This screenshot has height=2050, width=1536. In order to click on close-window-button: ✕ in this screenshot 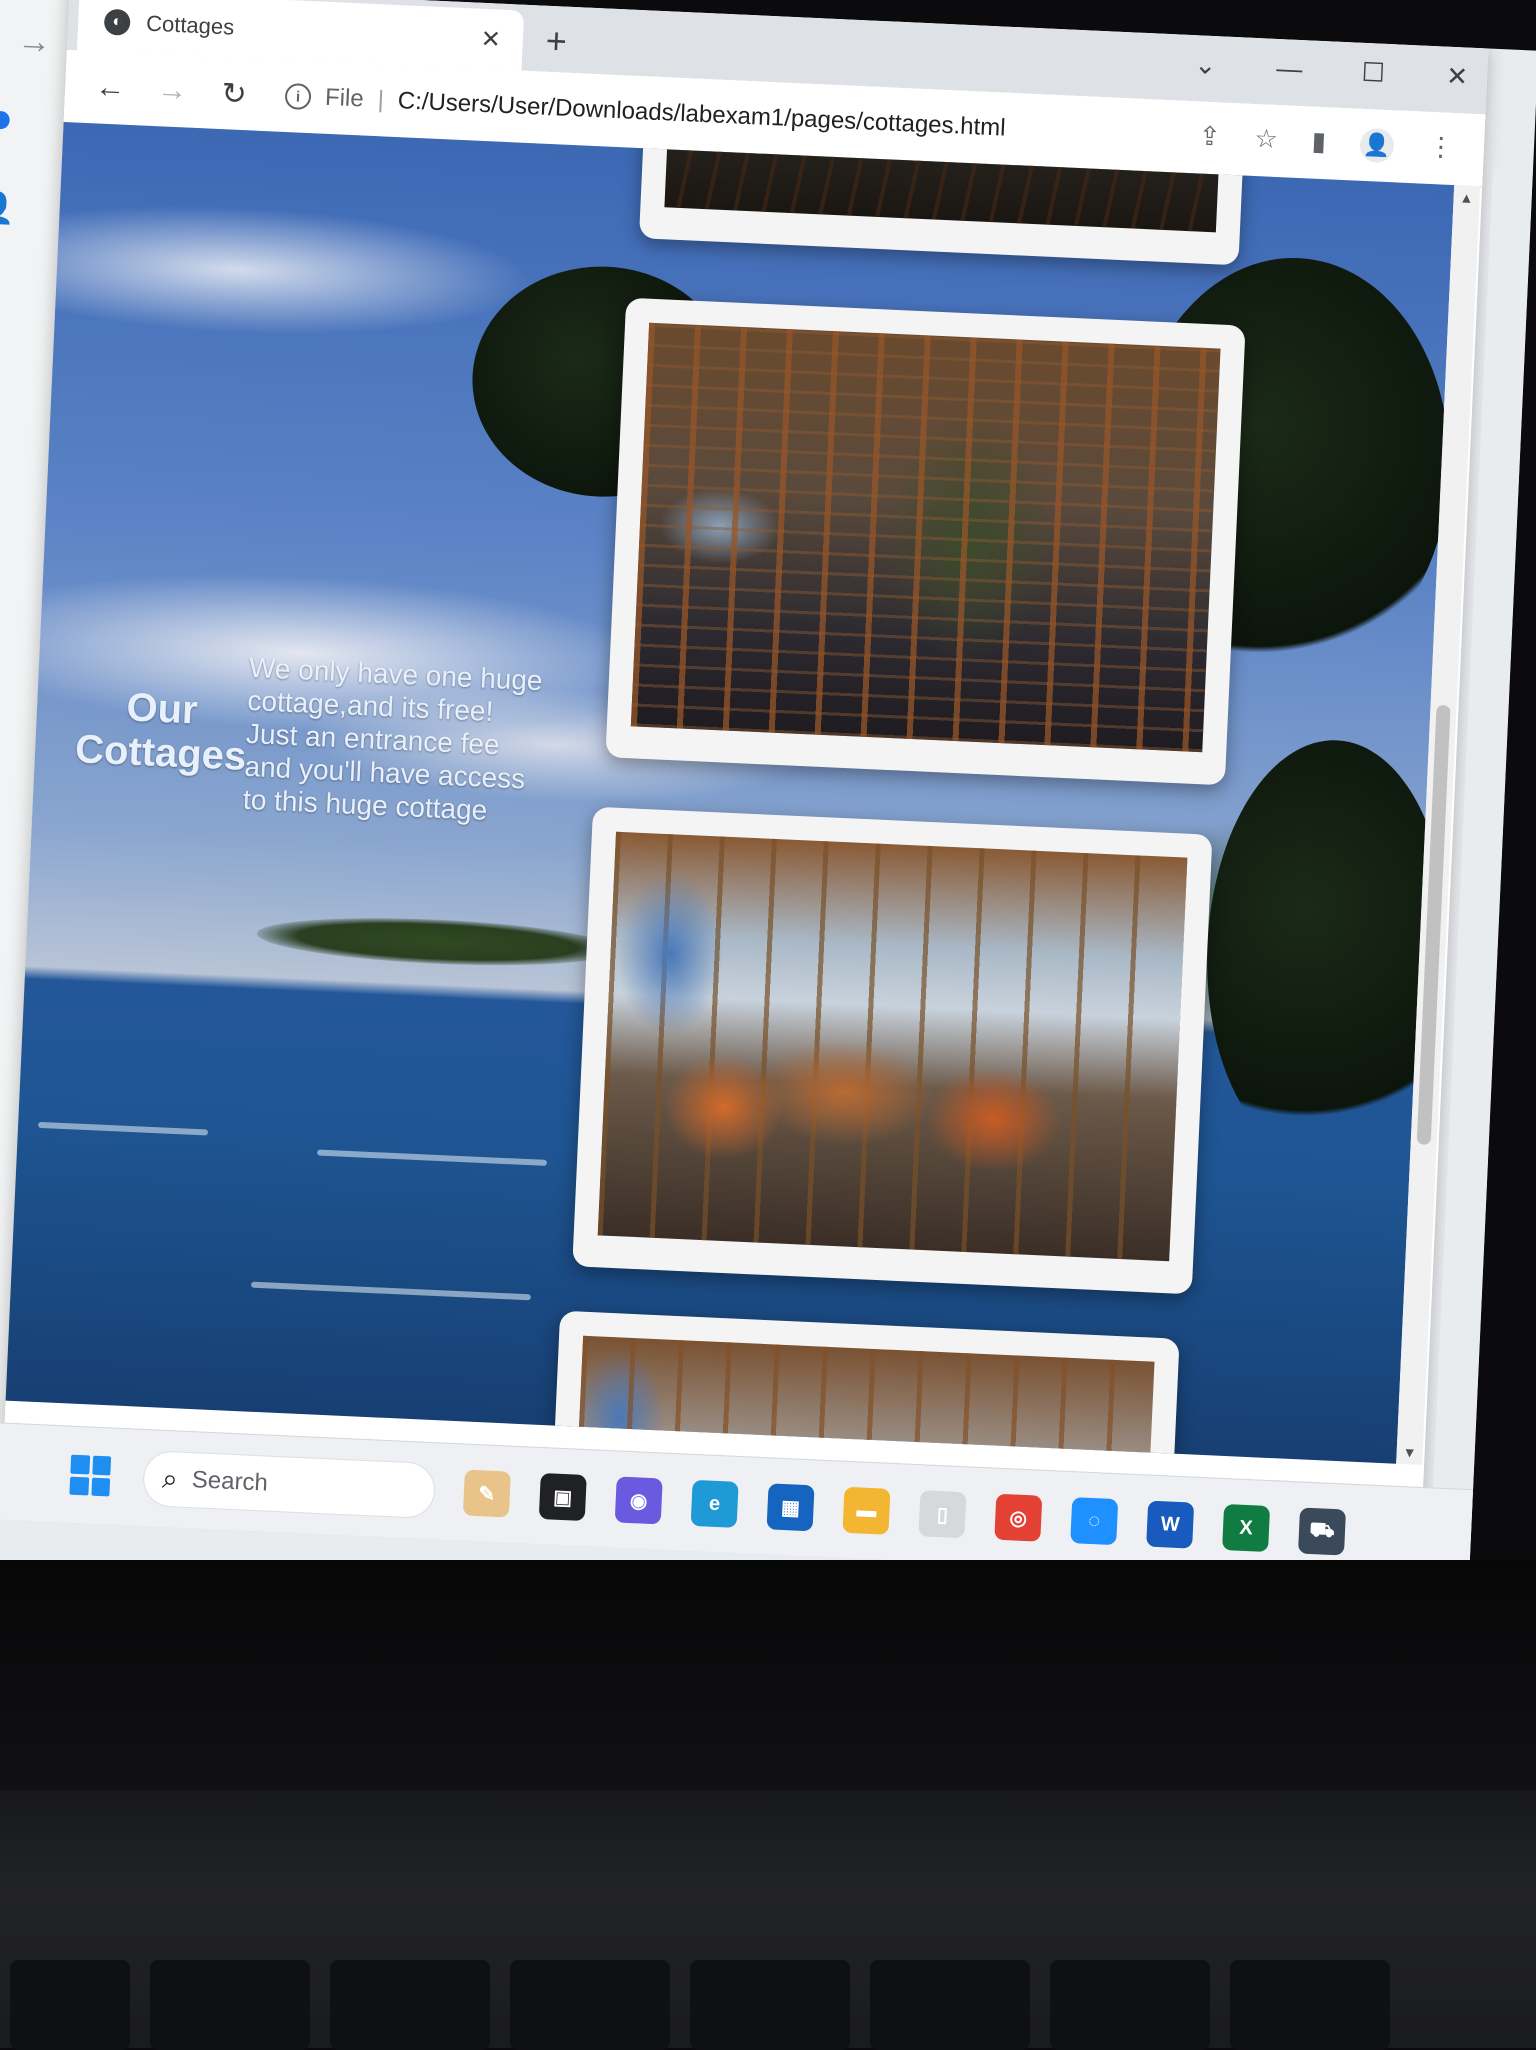, I will do `click(1456, 76)`.